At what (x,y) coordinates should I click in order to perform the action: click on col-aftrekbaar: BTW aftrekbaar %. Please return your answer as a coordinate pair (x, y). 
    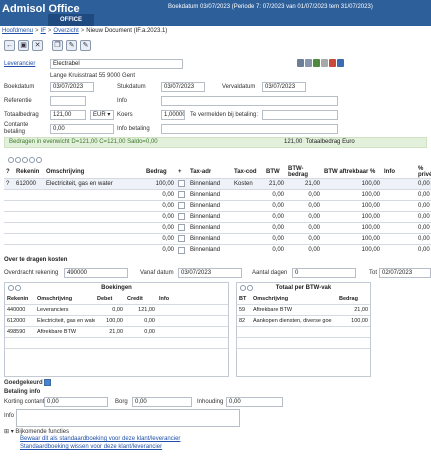
    Looking at the image, I should click on (352, 172).